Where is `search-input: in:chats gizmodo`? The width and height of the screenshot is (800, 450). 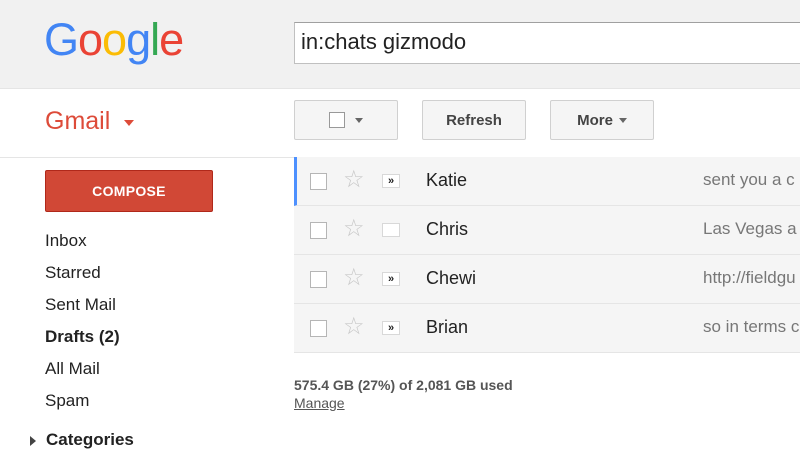 search-input: in:chats gizmodo is located at coordinates (547, 43).